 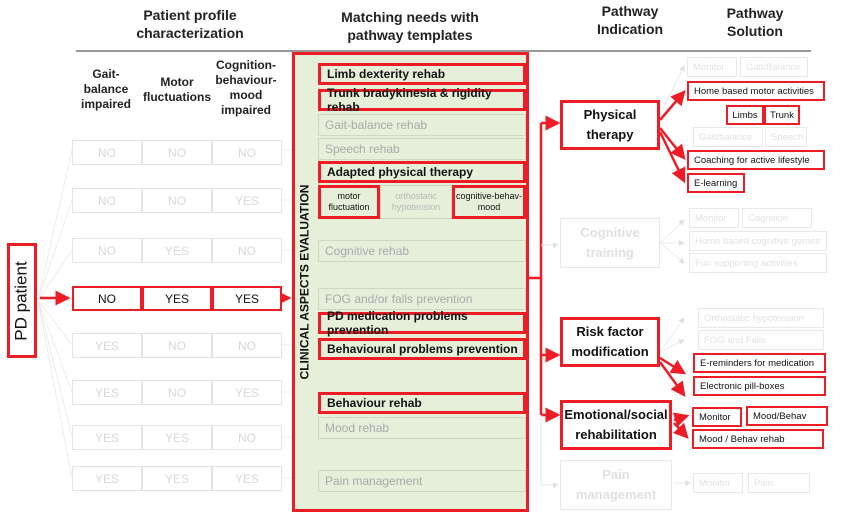 I want to click on solution-physical-monitor: Monitor, so click(x=712, y=67).